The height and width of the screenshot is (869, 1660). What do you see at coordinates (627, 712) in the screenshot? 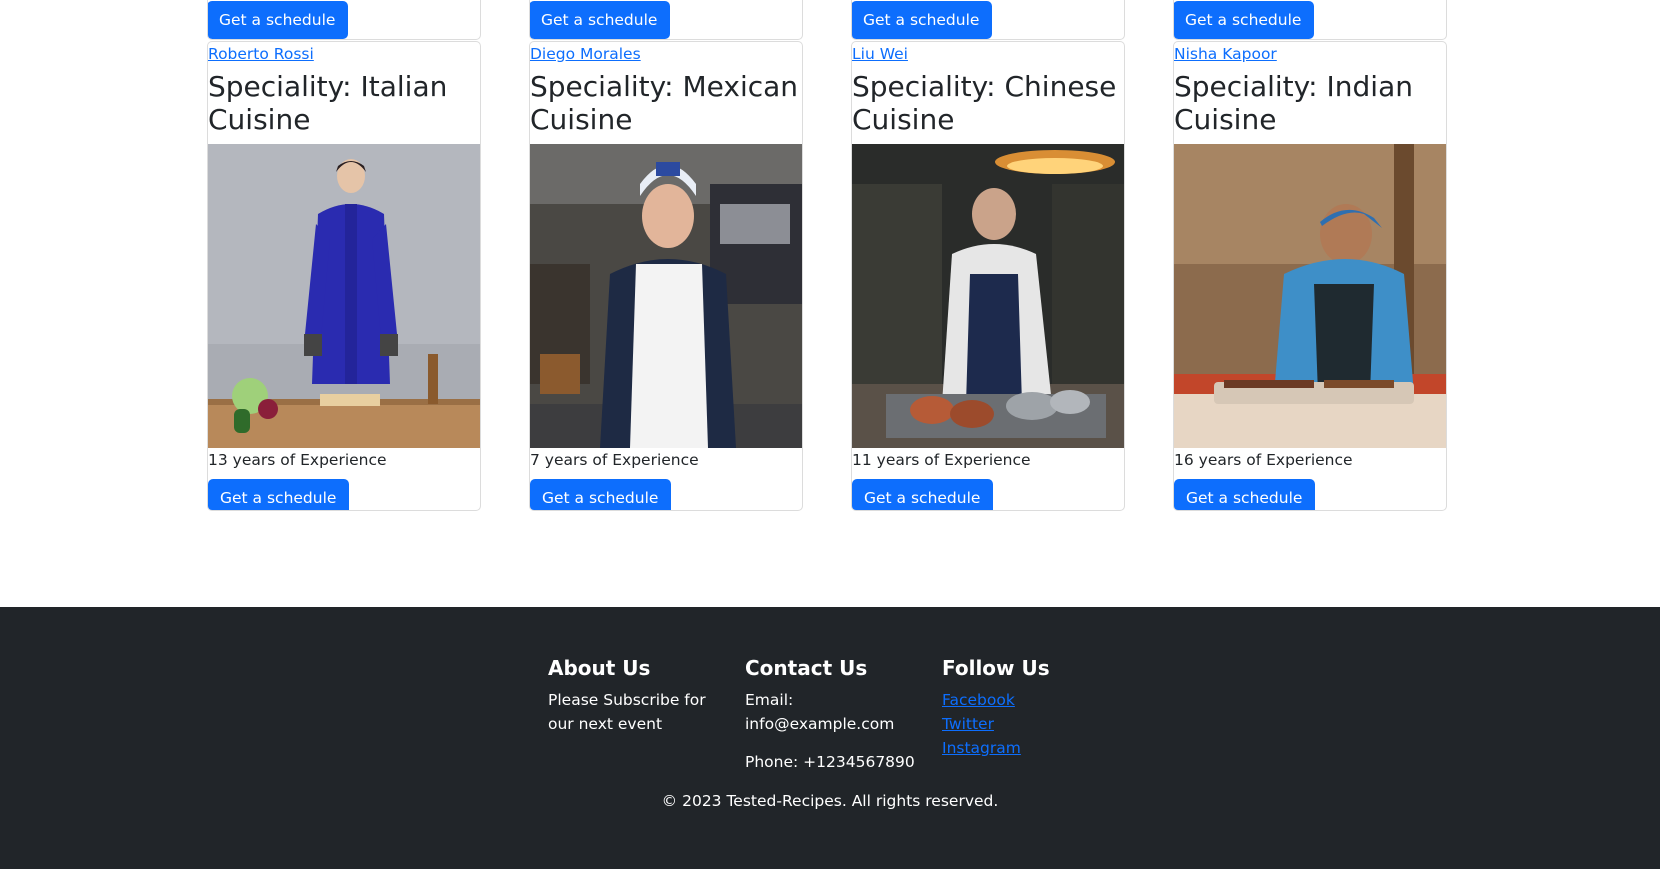
I see `footer-about-text: Please Subscribe for our next event` at bounding box center [627, 712].